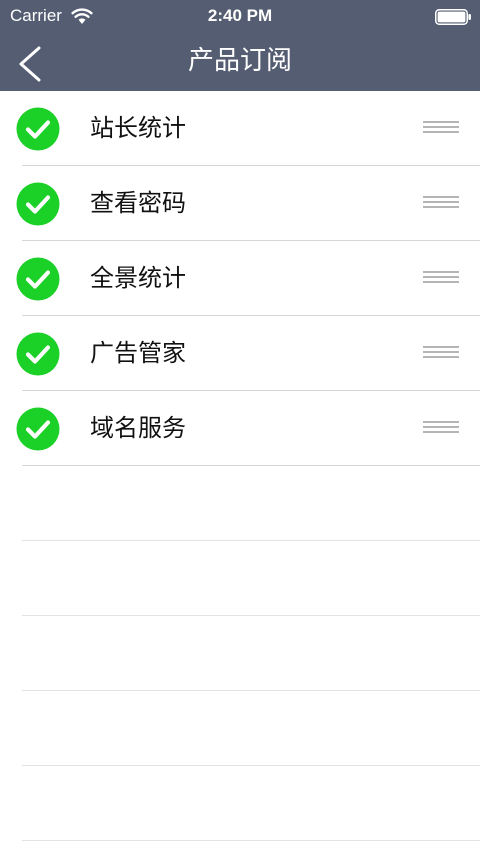 Image resolution: width=480 pixels, height=854 pixels. Describe the element at coordinates (240, 353) in the screenshot. I see `product-row-4: 广告管家` at that location.